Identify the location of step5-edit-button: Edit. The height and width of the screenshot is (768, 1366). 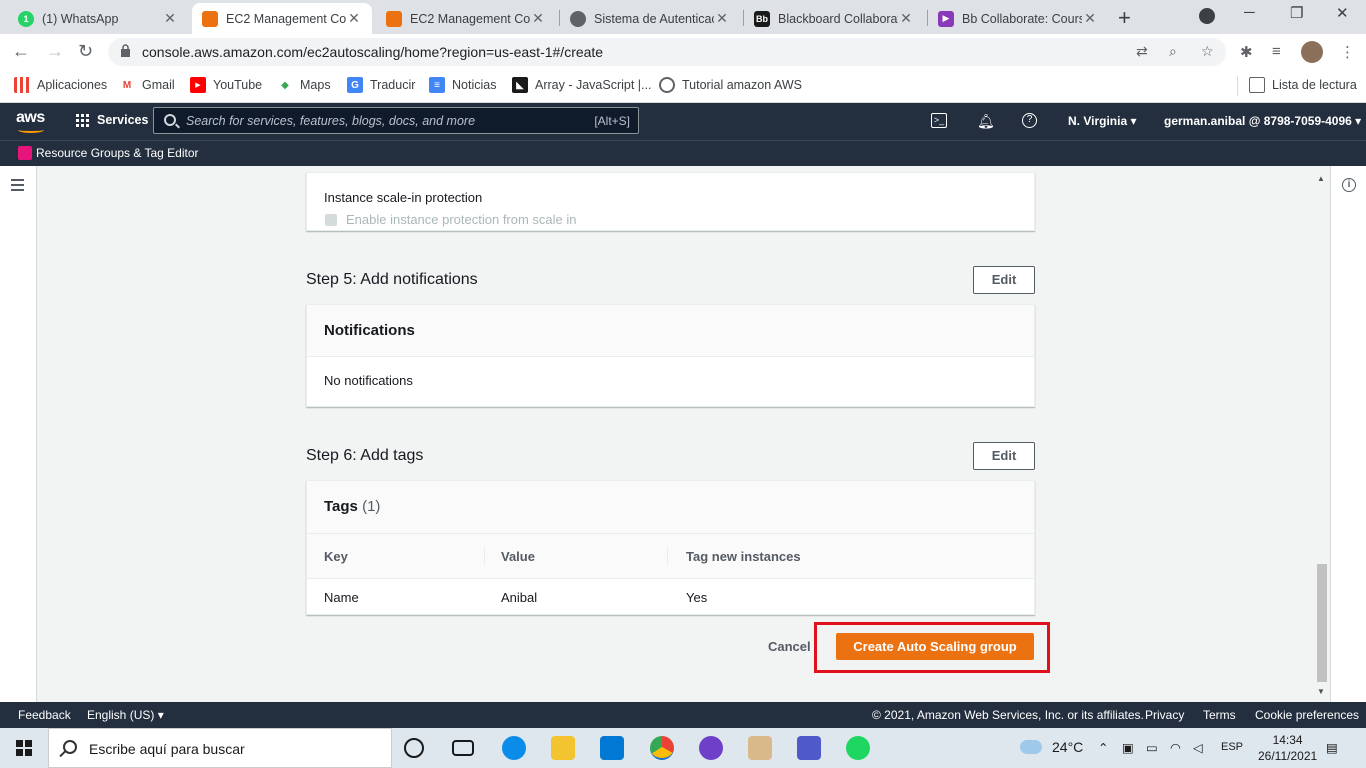
(1004, 280).